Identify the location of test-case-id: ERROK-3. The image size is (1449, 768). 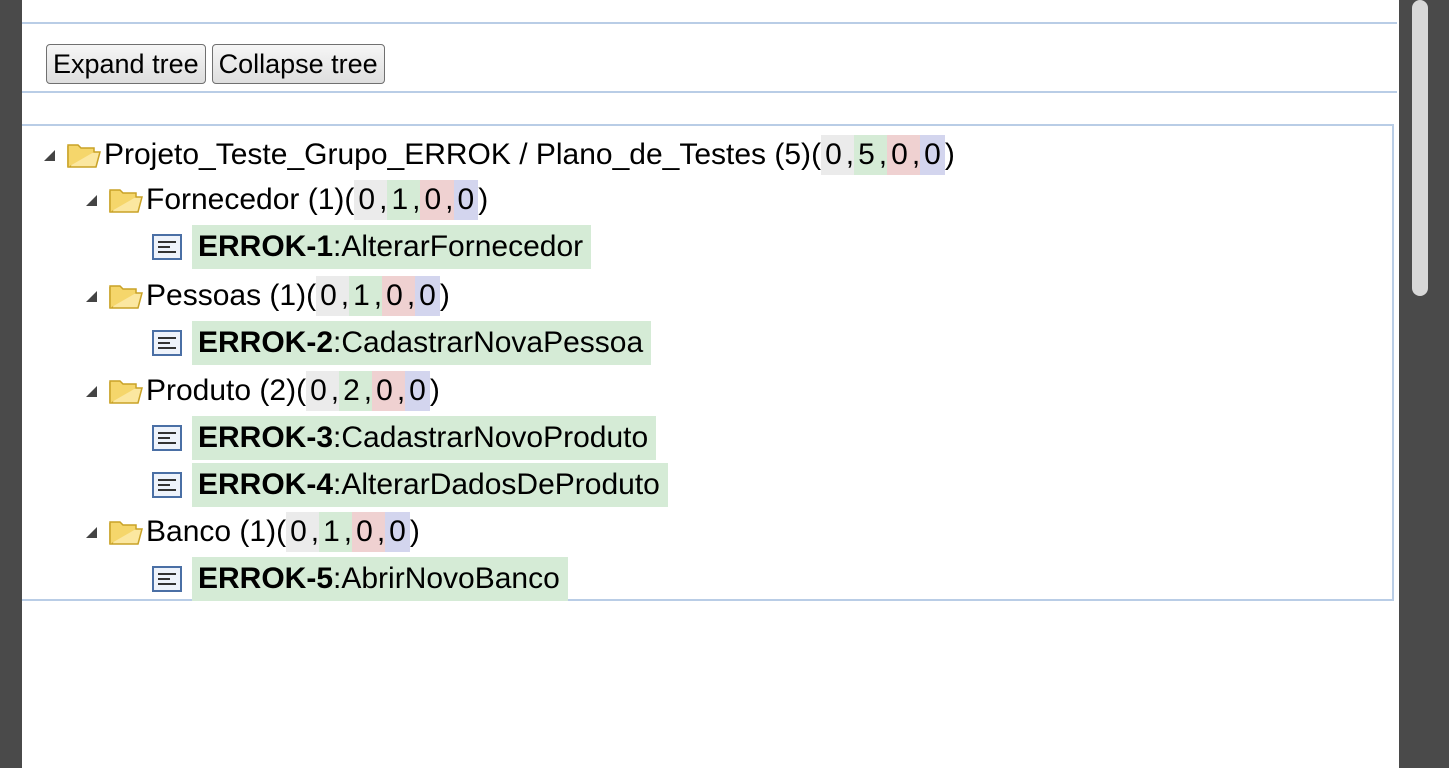
(266, 437).